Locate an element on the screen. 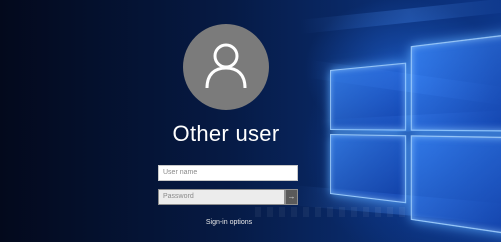 Image resolution: width=501 pixels, height=242 pixels. person-icon is located at coordinates (226, 66).